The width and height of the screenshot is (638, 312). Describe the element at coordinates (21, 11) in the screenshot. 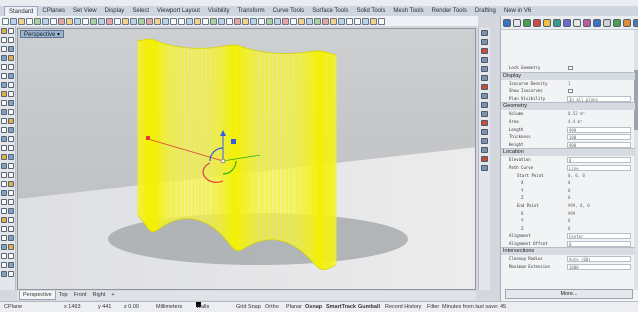

I see `tab-standard: Standard` at that location.